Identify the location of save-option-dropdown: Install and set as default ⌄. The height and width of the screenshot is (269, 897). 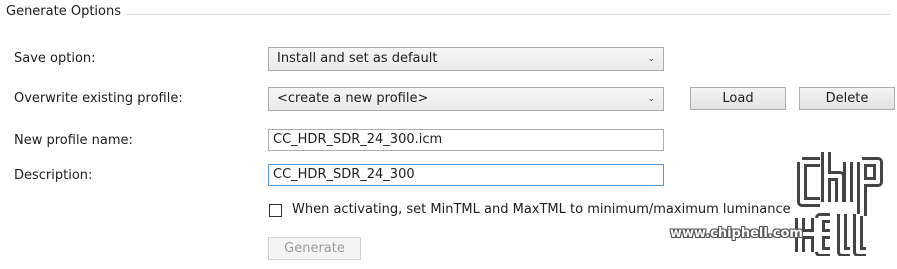
(466, 59).